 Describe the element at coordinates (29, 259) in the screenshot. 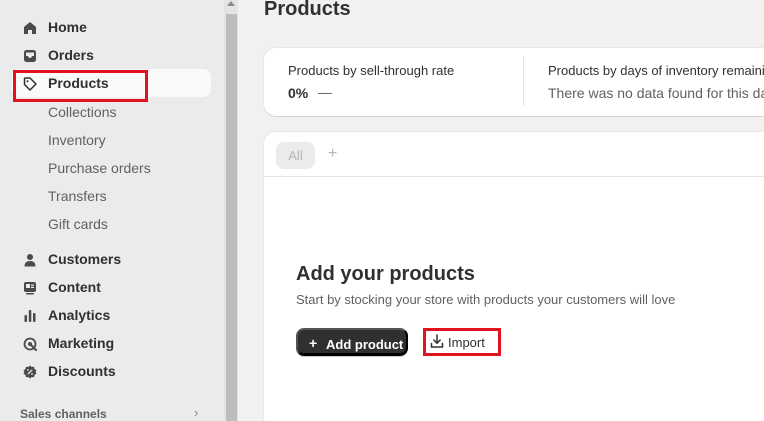

I see `person-icon` at that location.